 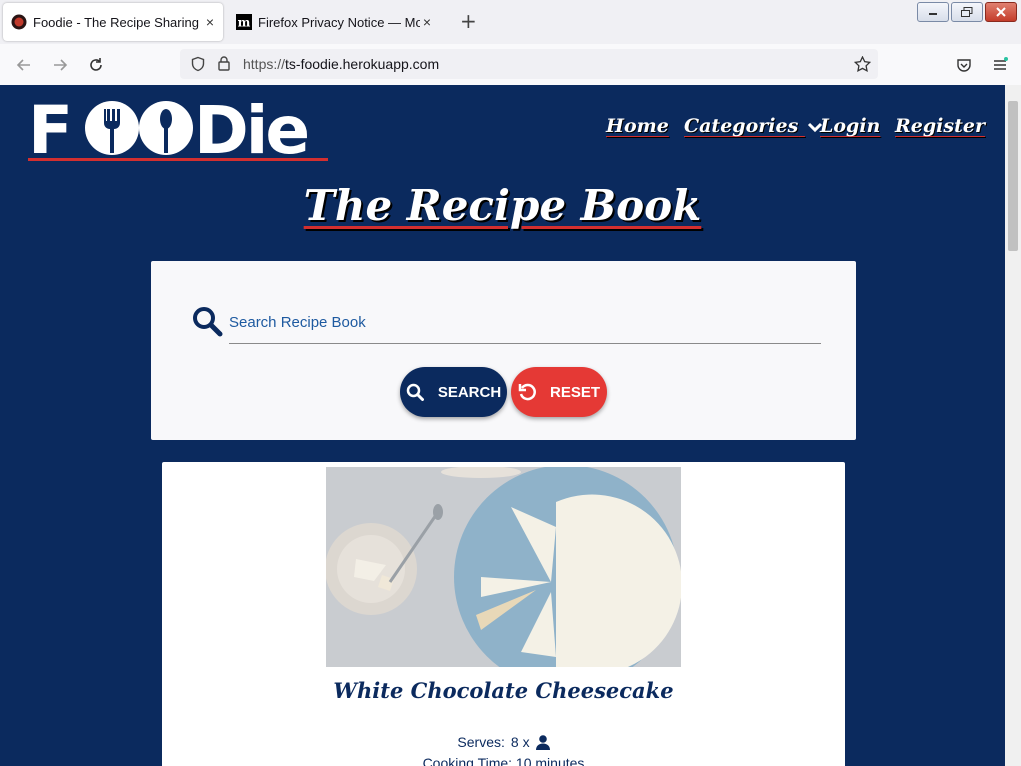 I want to click on reset-button: RESET, so click(x=559, y=392).